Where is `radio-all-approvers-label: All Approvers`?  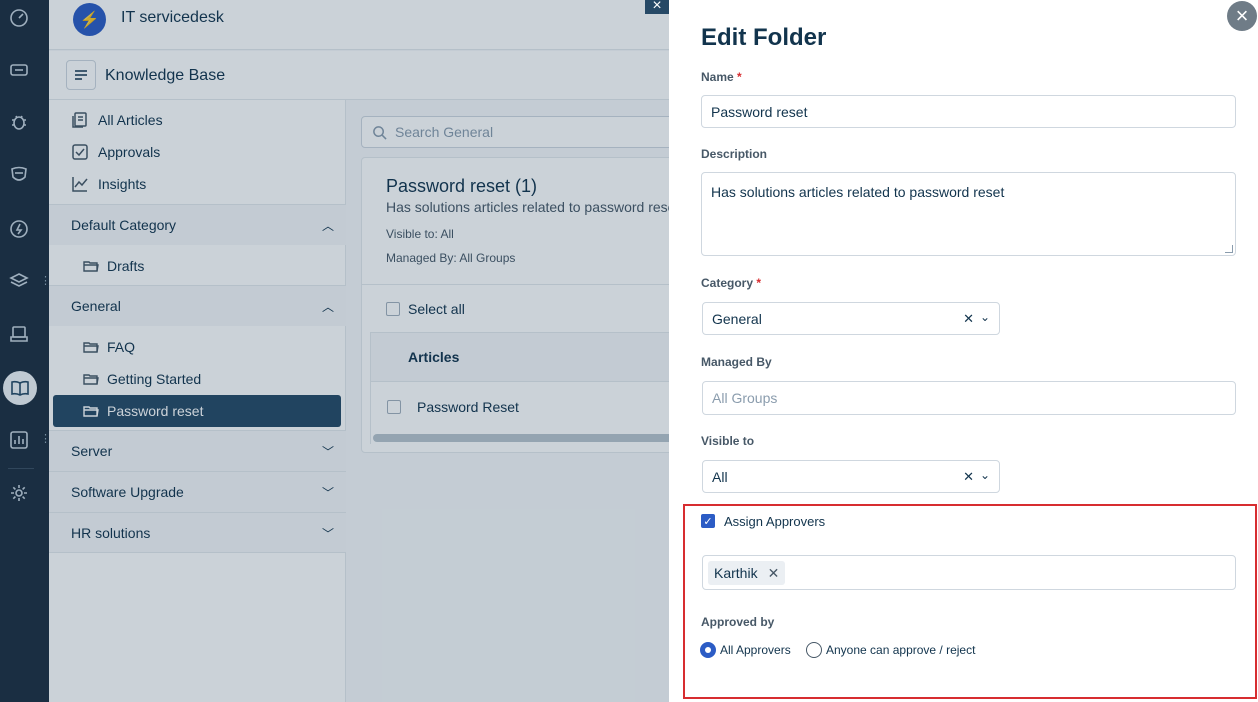
radio-all-approvers-label: All Approvers is located at coordinates (755, 650).